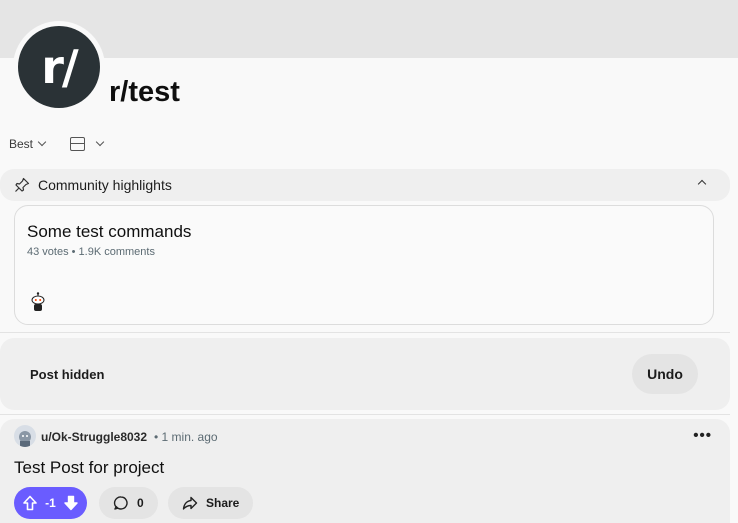 This screenshot has height=523, width=738. I want to click on hidden-post-label: Post hidden, so click(67, 374).